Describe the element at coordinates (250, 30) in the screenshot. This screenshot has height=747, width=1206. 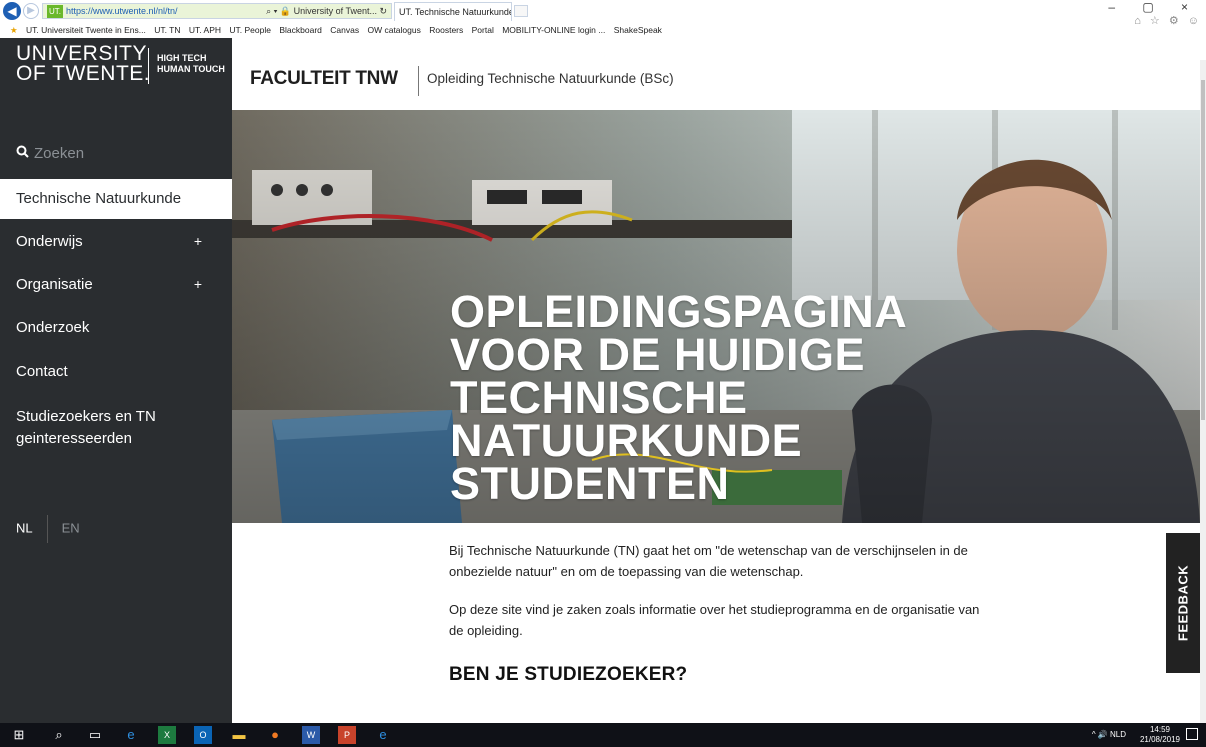
I see `favorite-link: UT. People` at that location.